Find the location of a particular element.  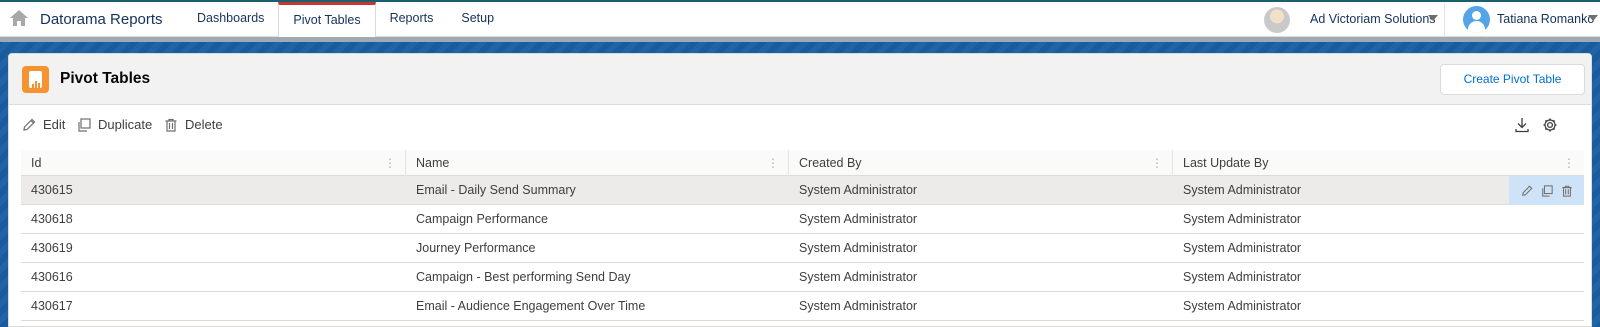

tab-setup: Setup is located at coordinates (477, 19).